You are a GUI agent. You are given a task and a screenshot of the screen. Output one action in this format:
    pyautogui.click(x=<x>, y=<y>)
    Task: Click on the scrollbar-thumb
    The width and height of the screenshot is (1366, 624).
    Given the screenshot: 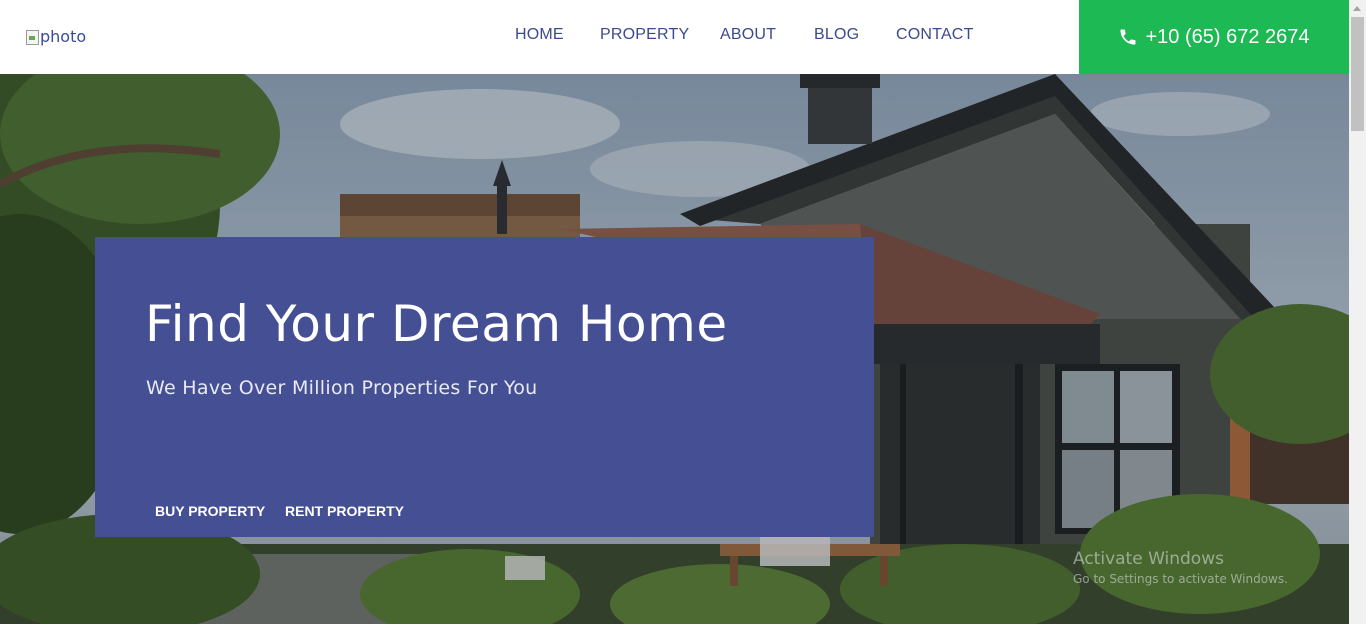 What is the action you would take?
    pyautogui.click(x=1357, y=74)
    